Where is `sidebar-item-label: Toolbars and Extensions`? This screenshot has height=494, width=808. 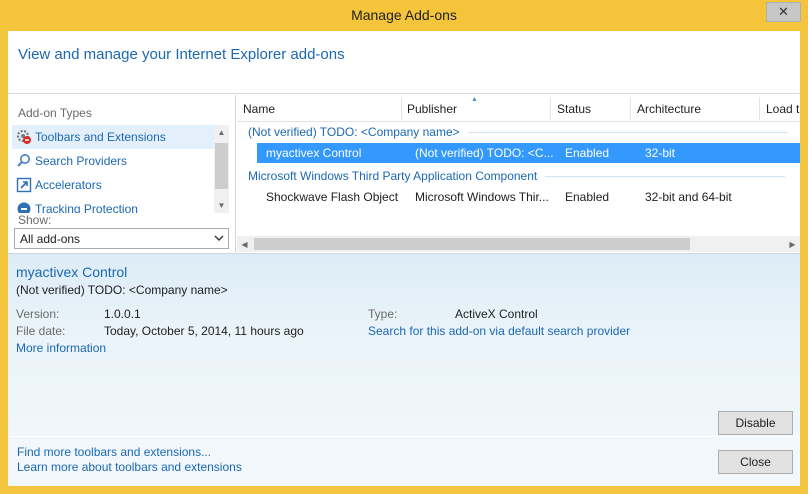
sidebar-item-label: Toolbars and Extensions is located at coordinates (100, 137).